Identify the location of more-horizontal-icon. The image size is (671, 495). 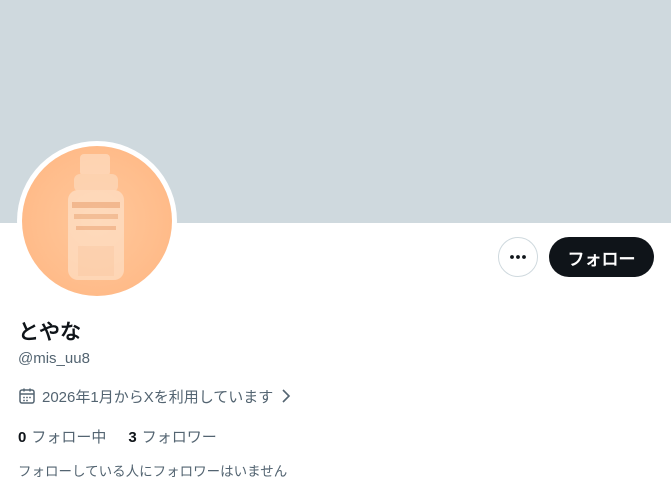
(518, 257).